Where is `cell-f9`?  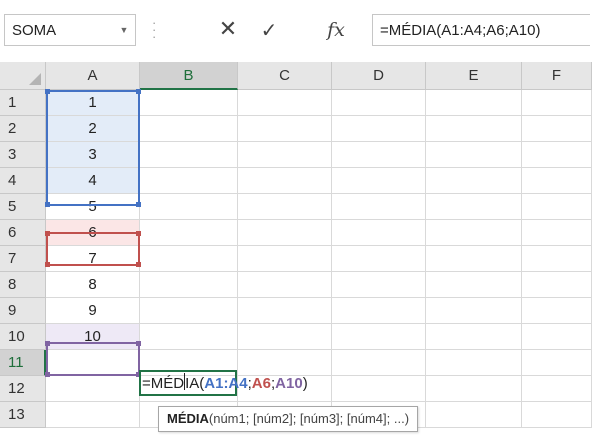 cell-f9 is located at coordinates (557, 311).